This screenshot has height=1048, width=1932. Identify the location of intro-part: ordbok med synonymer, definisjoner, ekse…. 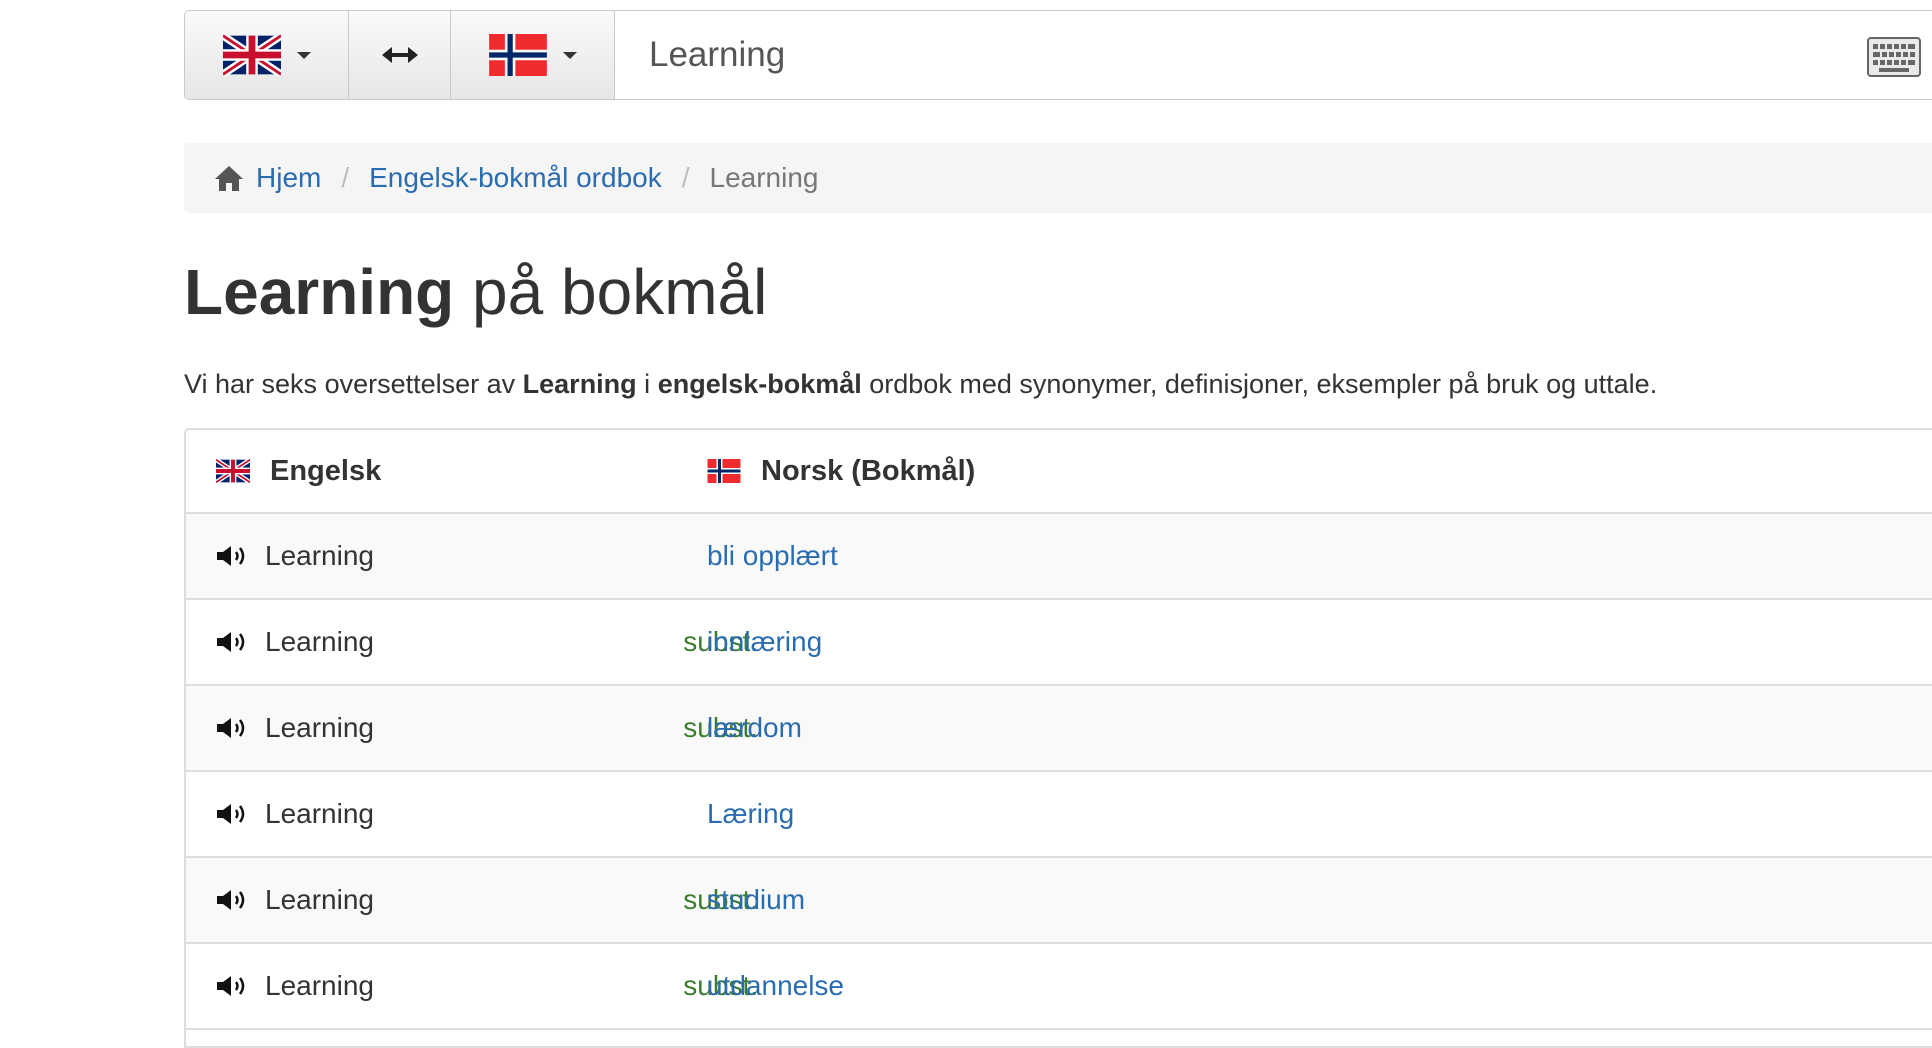
(1259, 384).